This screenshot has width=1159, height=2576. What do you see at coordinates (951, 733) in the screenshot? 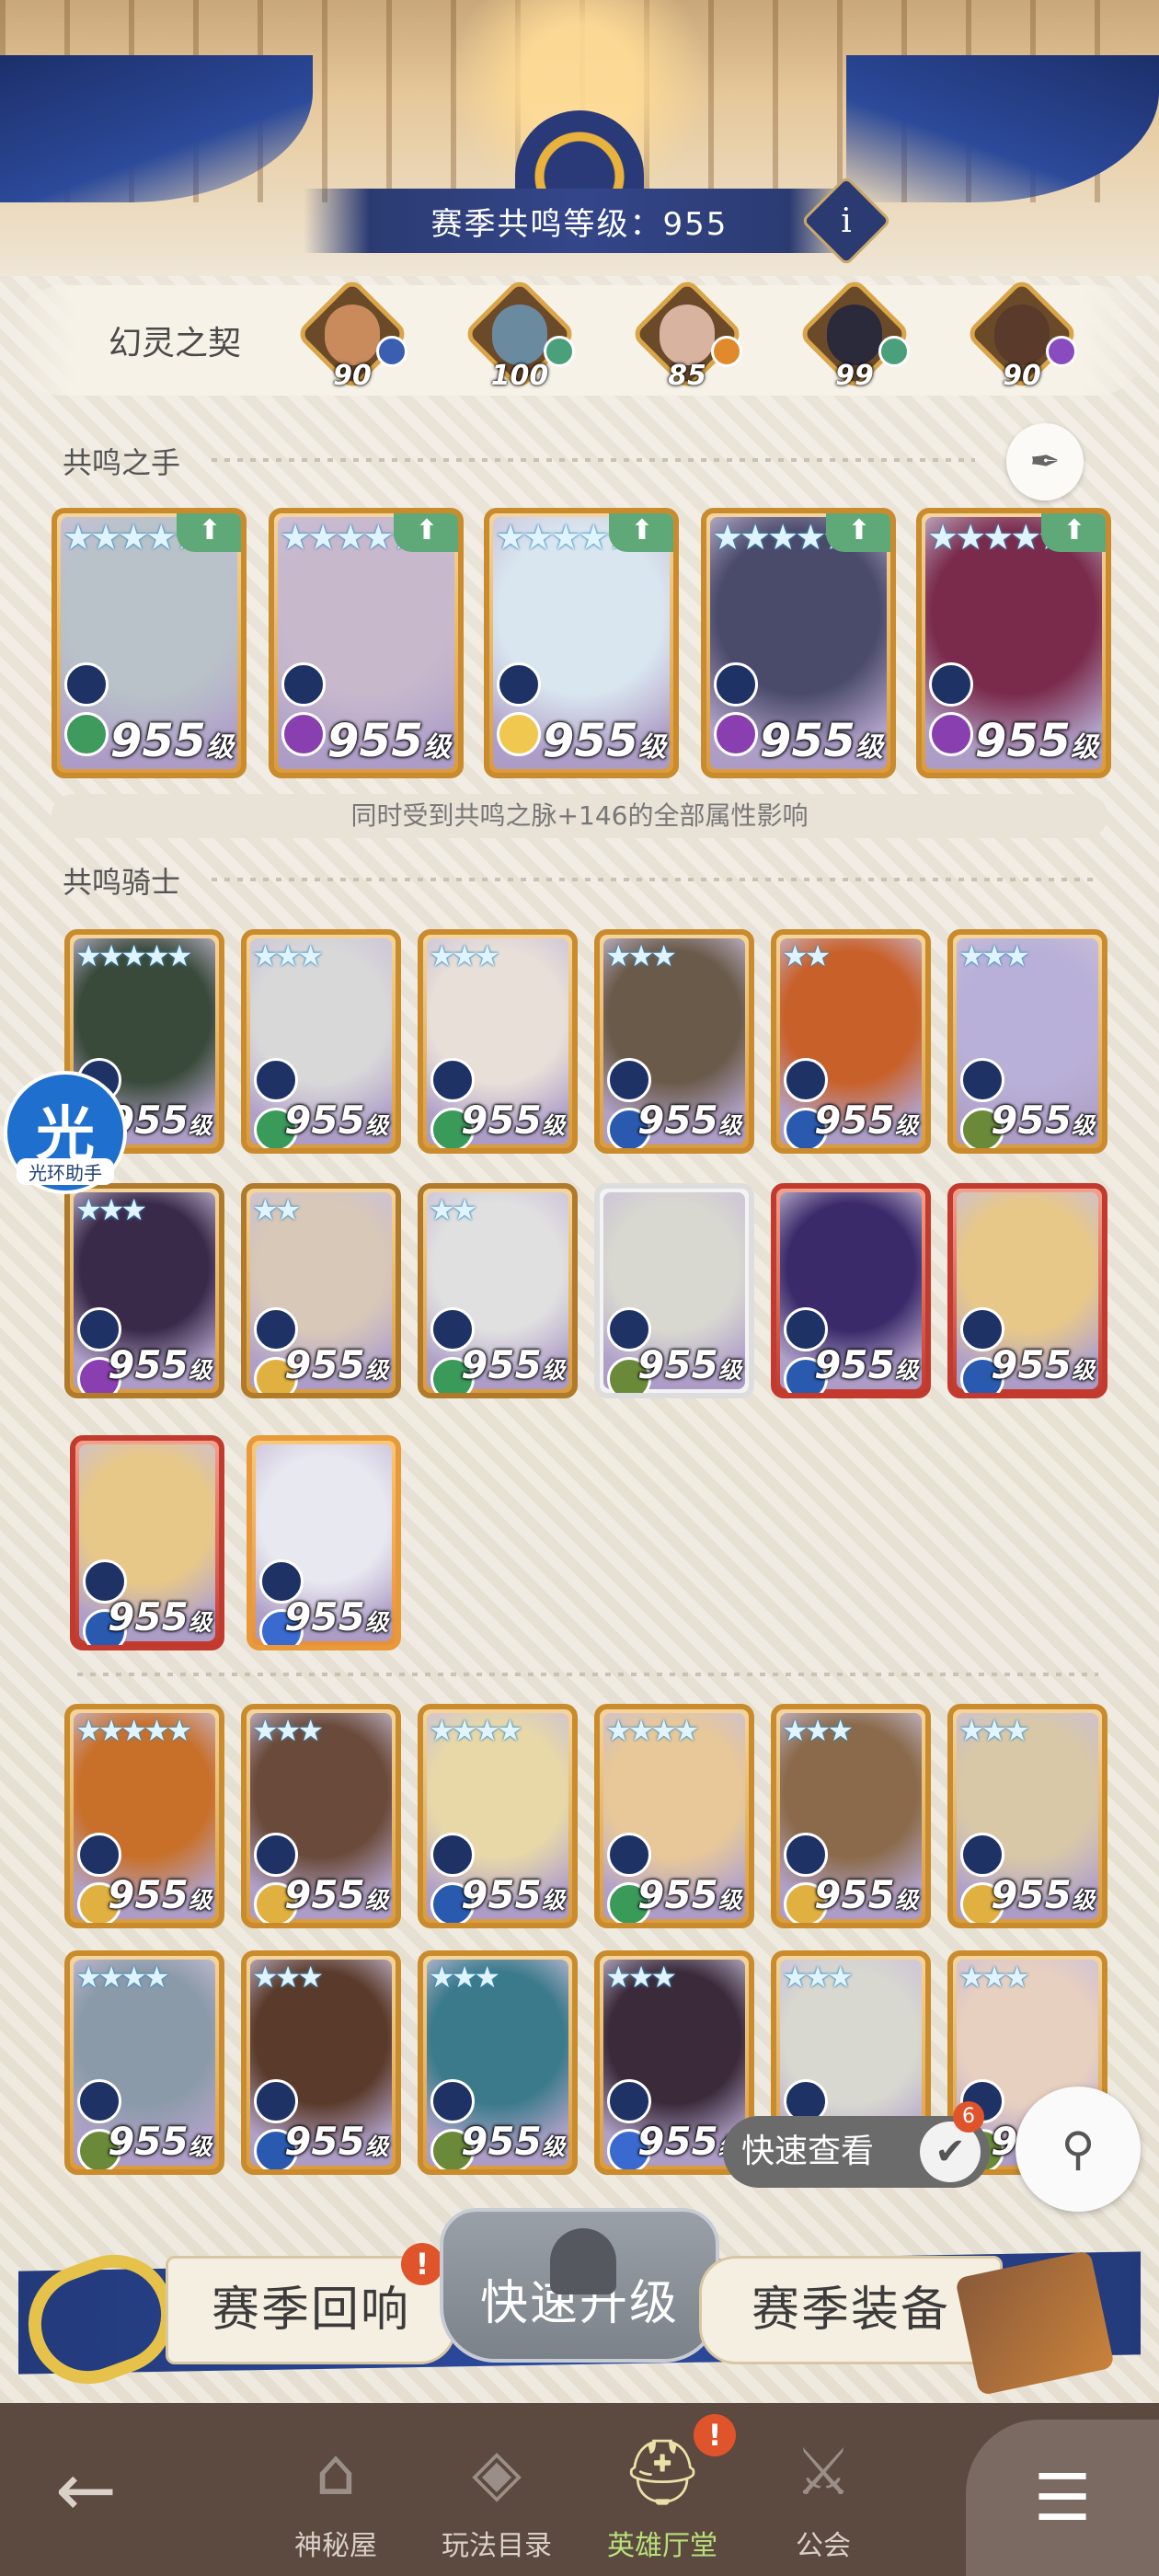
I see `element-icon` at bounding box center [951, 733].